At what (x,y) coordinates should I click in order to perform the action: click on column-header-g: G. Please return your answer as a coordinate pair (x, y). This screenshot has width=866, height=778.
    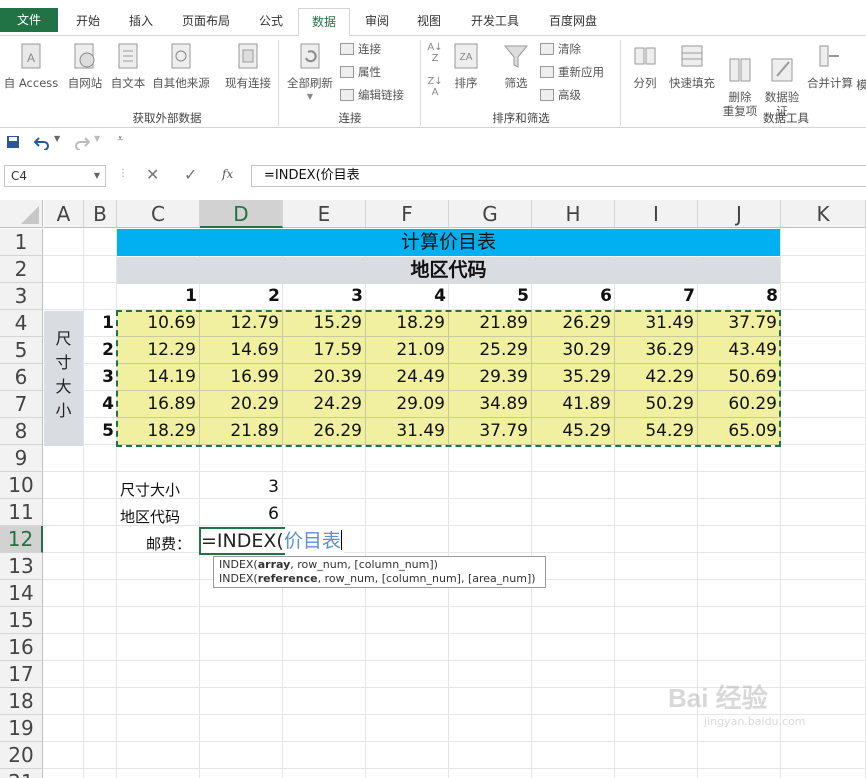
    Looking at the image, I should click on (490, 214).